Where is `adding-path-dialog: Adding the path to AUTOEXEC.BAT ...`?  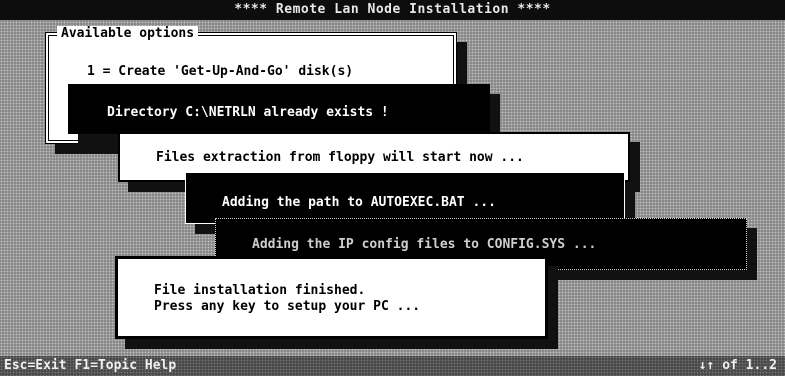 adding-path-dialog: Adding the path to AUTOEXEC.BAT ... is located at coordinates (405, 198).